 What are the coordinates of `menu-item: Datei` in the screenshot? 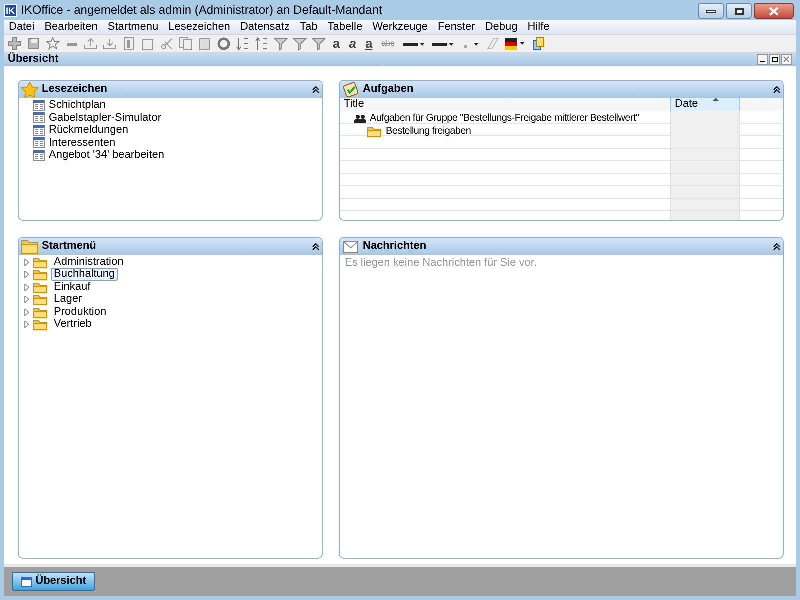 It's located at (22, 27).